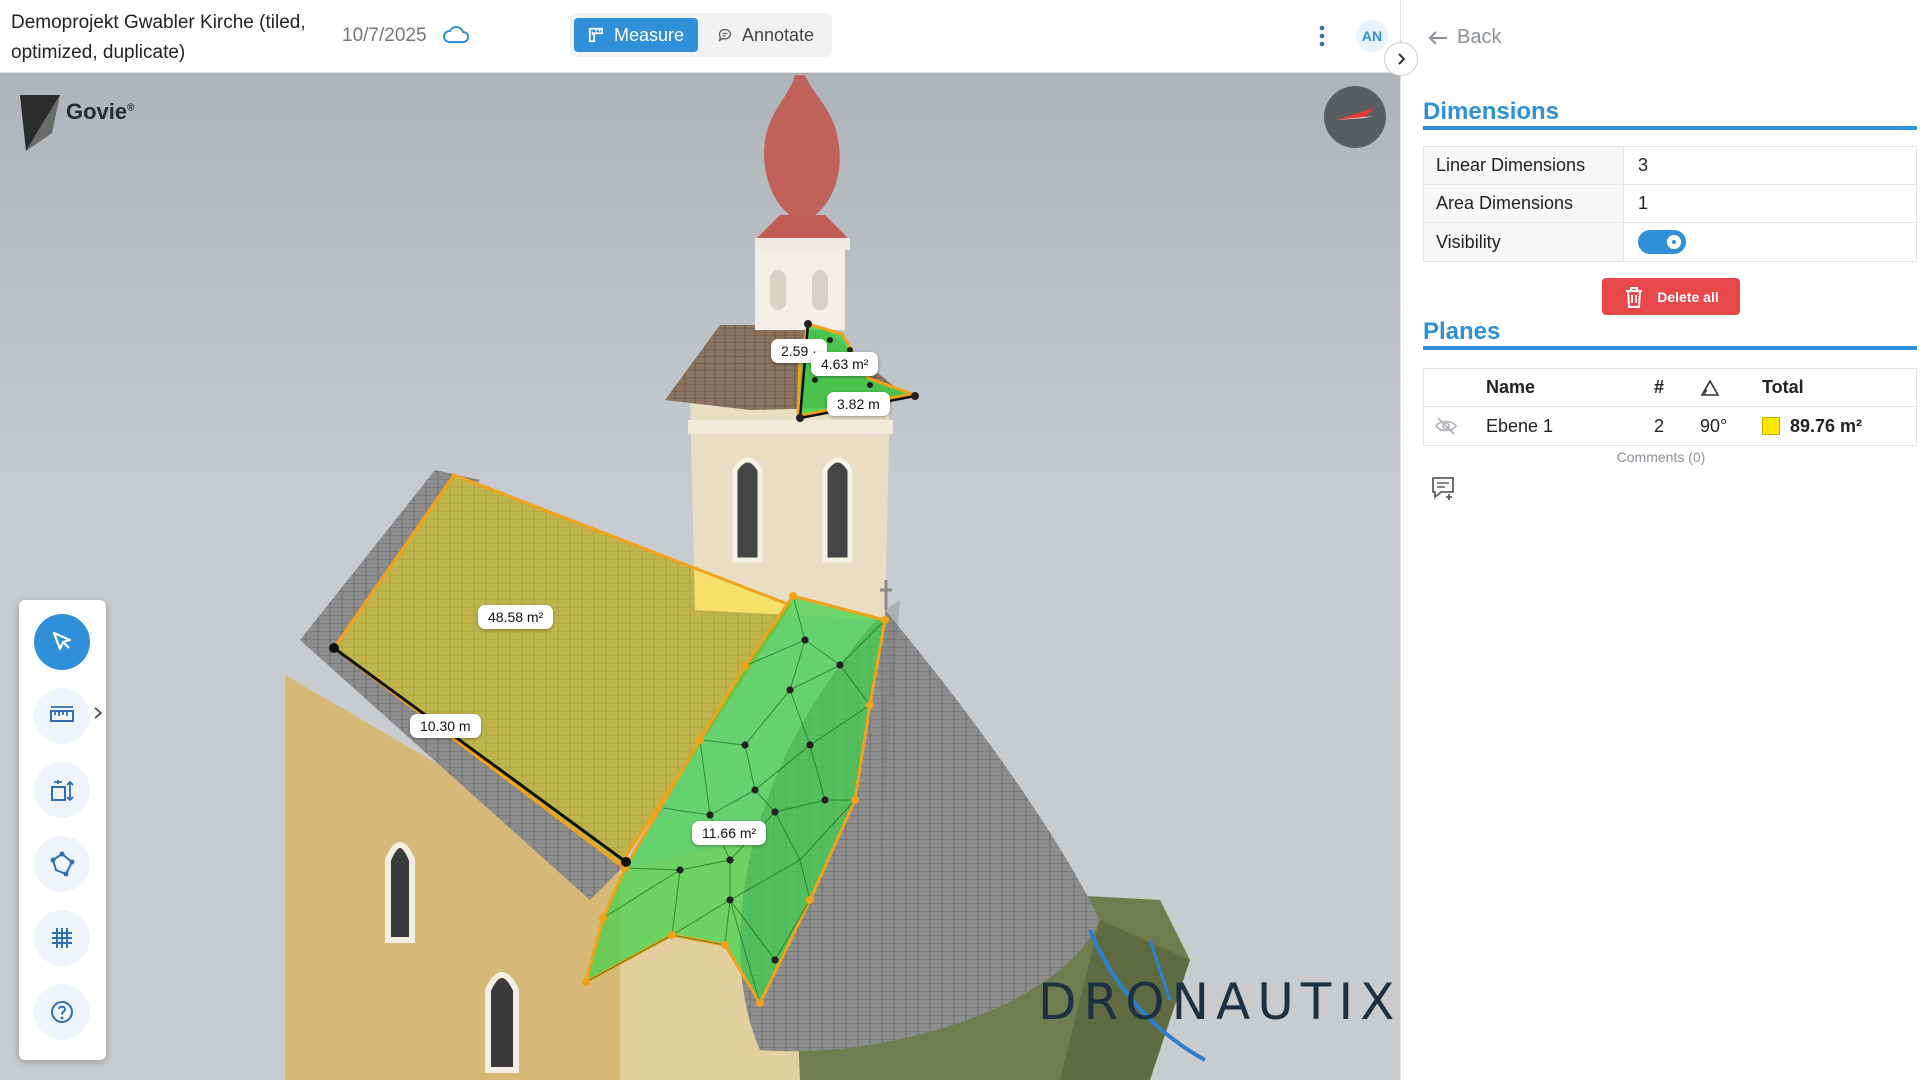  Describe the element at coordinates (131, 108) in the screenshot. I see `govie-registered-mark: ®` at that location.